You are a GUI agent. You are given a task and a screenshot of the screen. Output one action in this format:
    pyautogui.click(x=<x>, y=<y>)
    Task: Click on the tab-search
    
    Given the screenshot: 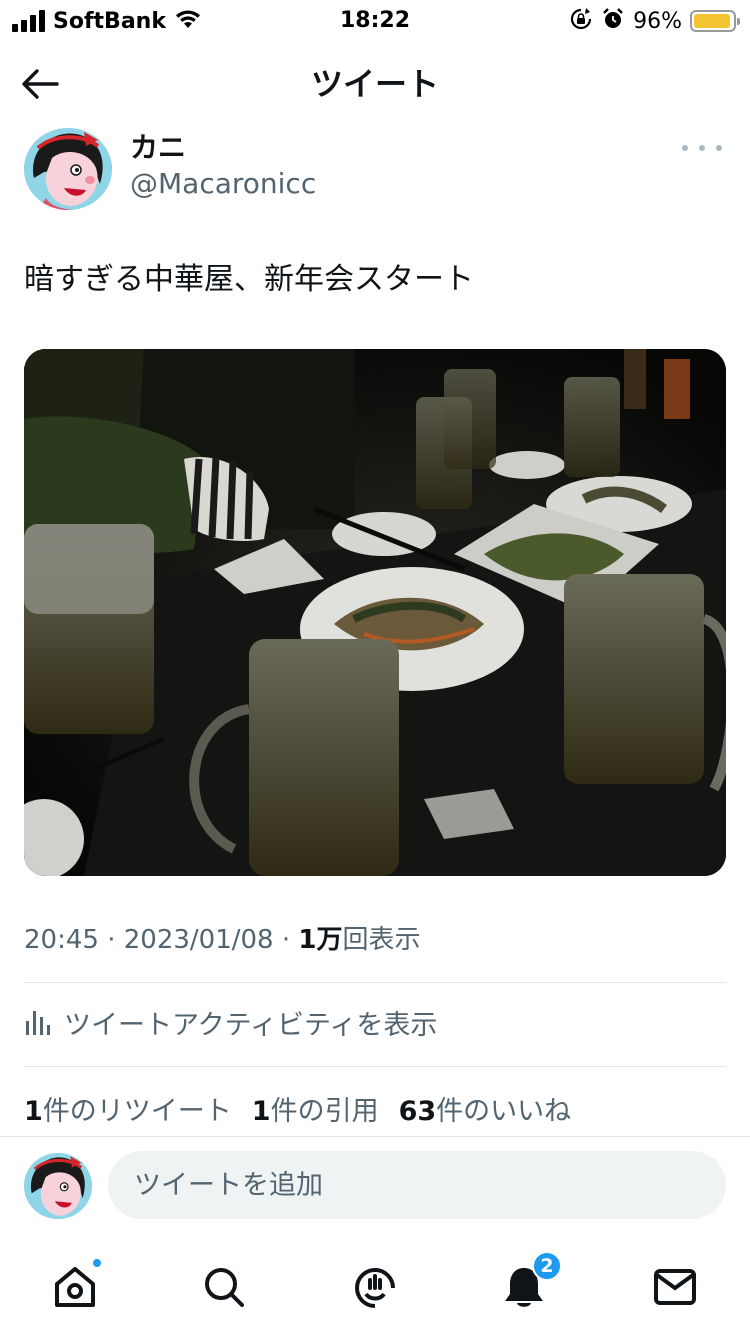 What is the action you would take?
    pyautogui.click(x=224, y=1287)
    